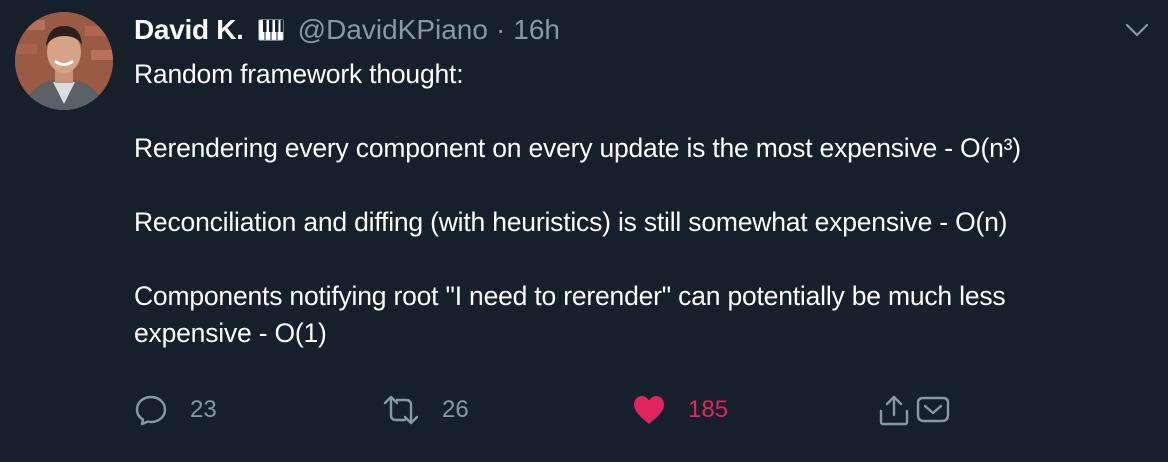 The height and width of the screenshot is (462, 1168). Describe the element at coordinates (401, 410) in the screenshot. I see `retweet-icon` at that location.